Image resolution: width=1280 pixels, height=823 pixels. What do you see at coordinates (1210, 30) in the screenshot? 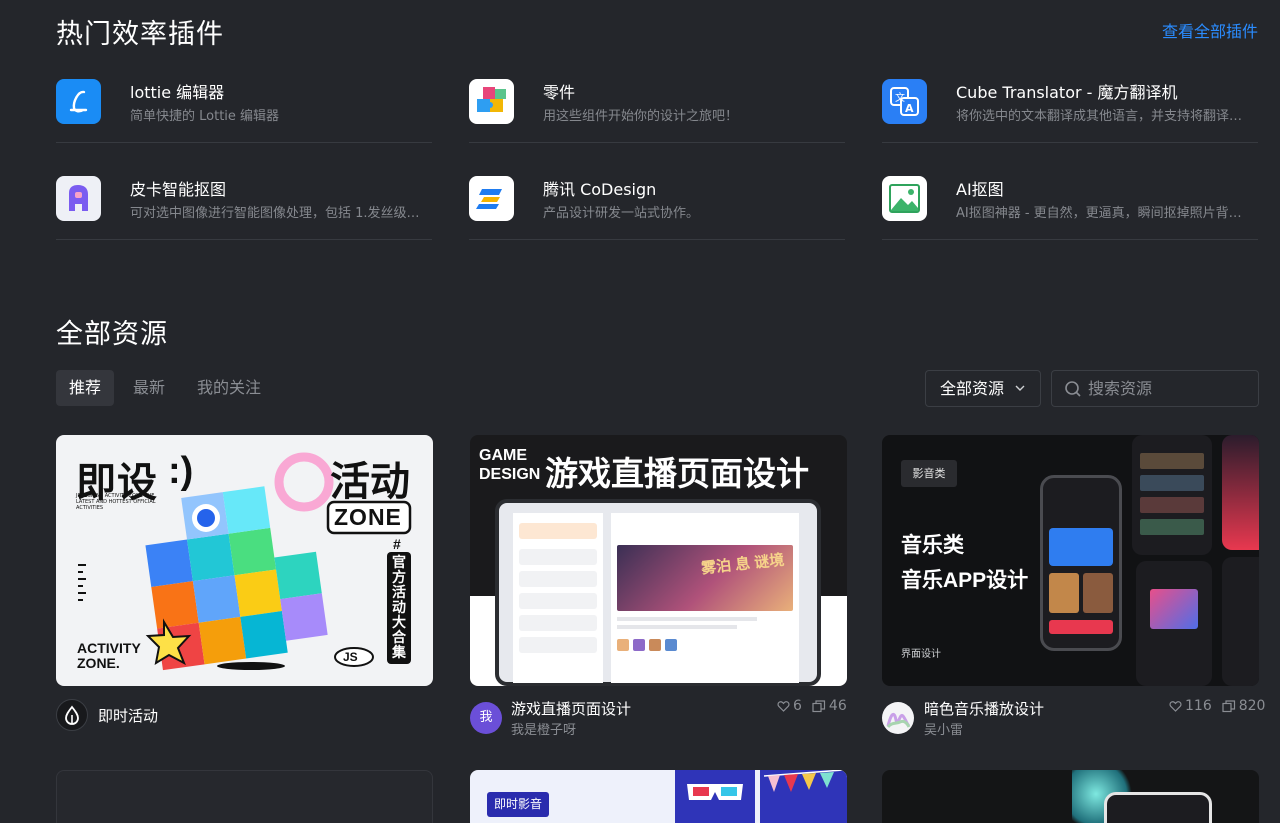
I see `view-all-plugins-link: 查看全部插件` at bounding box center [1210, 30].